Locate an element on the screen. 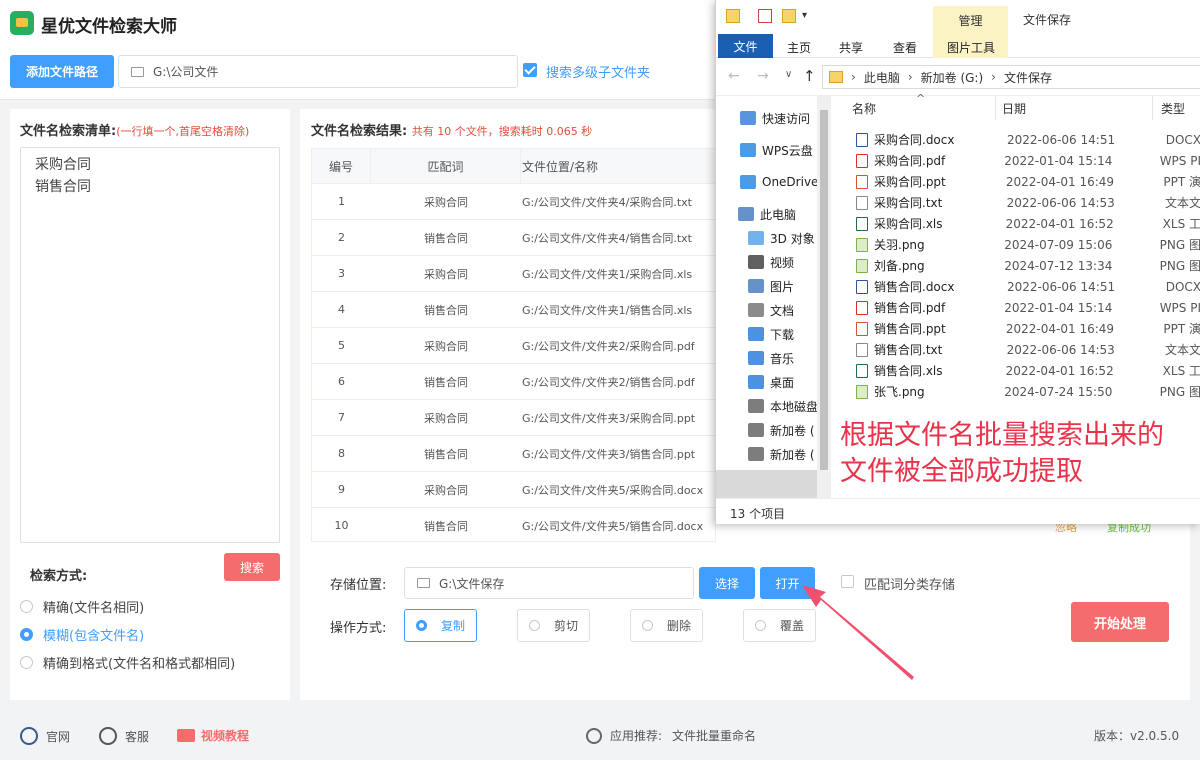  address-bar: › 此电脑 › 新加卷 (G:) › 文件保存 is located at coordinates (1011, 77).